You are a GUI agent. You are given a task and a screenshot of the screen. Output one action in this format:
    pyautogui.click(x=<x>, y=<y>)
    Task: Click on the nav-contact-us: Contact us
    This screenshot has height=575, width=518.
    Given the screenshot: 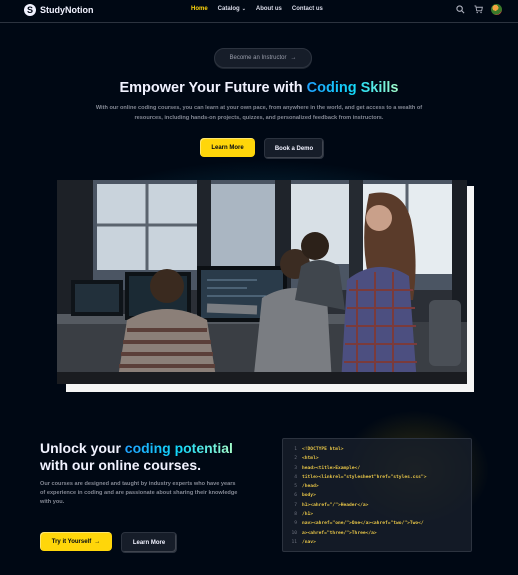 What is the action you would take?
    pyautogui.click(x=307, y=9)
    